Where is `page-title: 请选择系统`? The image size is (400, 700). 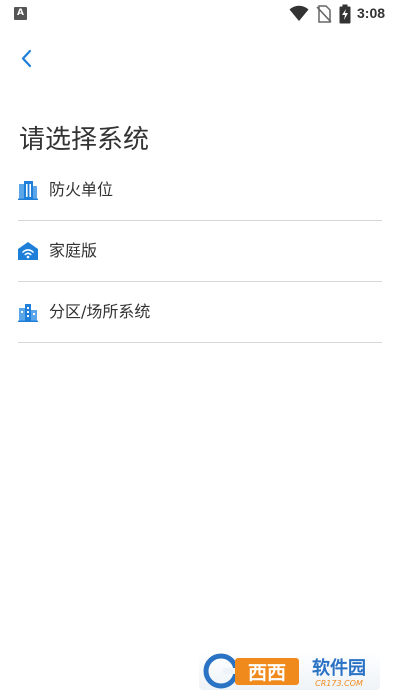
page-title: 请选择系统 is located at coordinates (84, 140).